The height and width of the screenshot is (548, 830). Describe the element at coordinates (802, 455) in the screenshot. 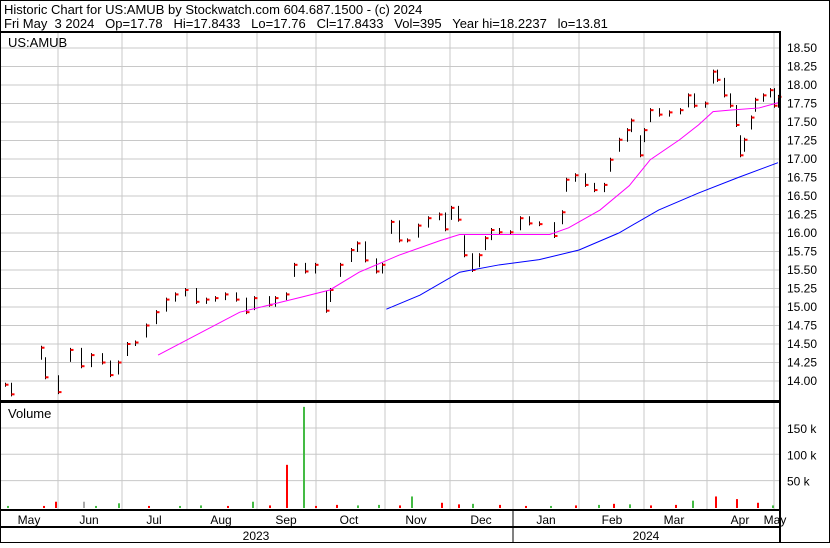

I see `volume-tick-label: 100 k` at that location.